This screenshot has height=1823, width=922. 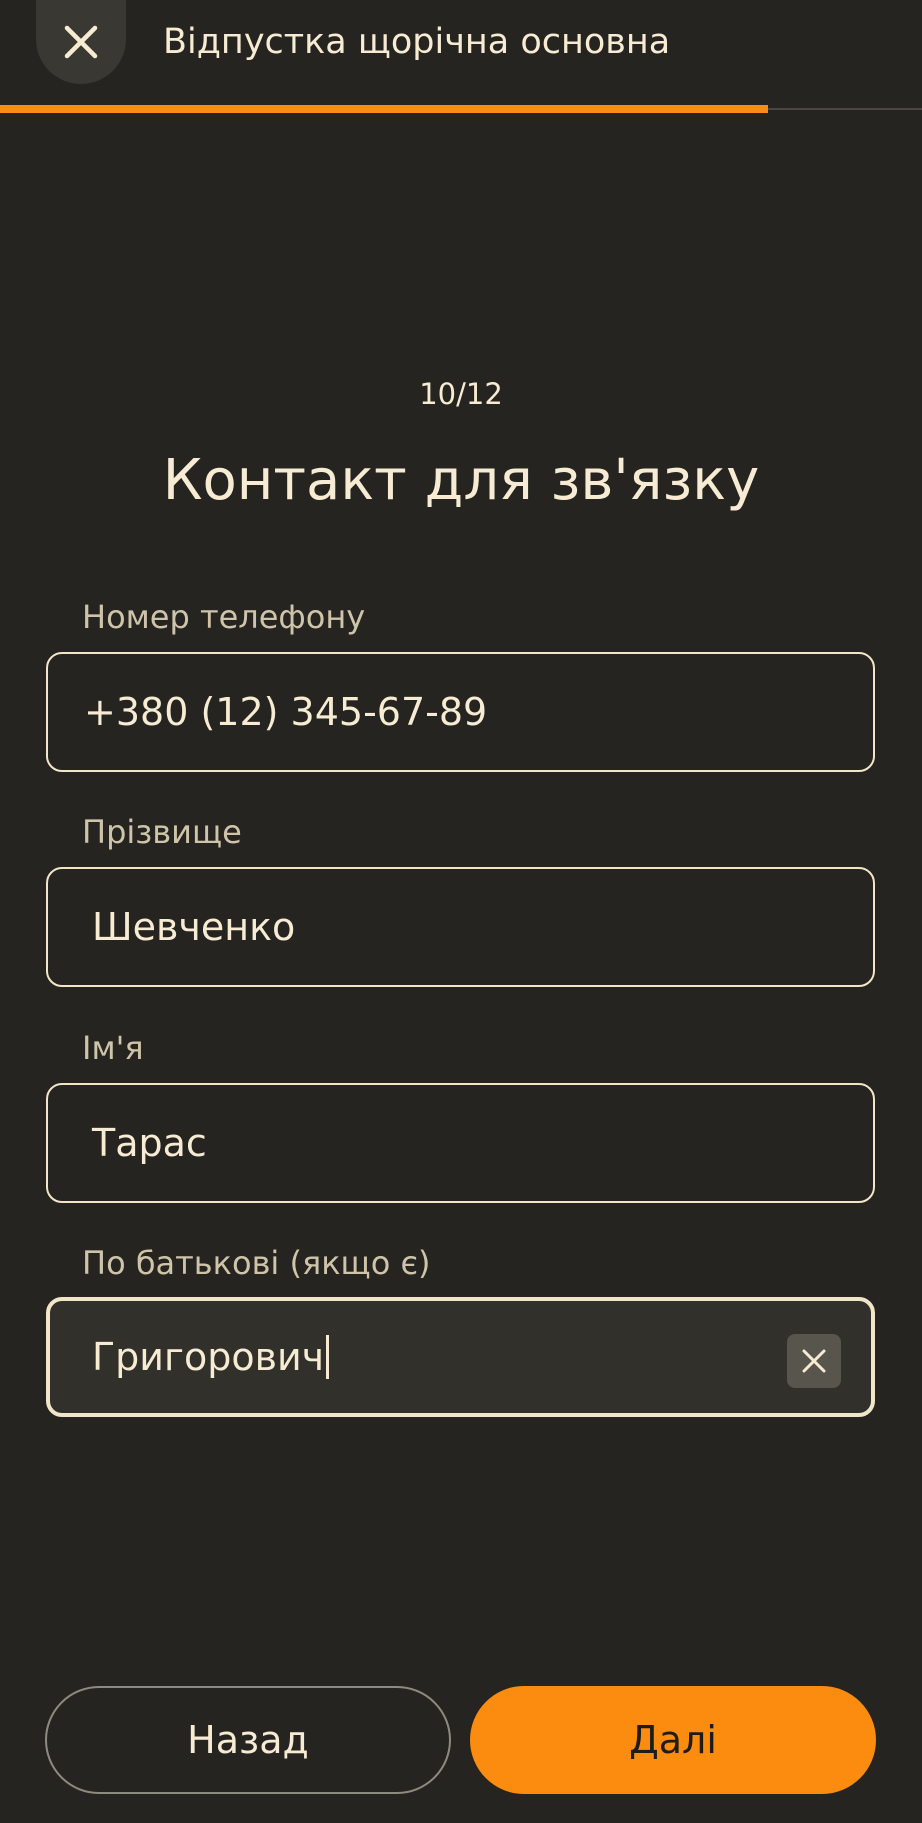 What do you see at coordinates (460, 927) in the screenshot?
I see `surname-input: Шевченко` at bounding box center [460, 927].